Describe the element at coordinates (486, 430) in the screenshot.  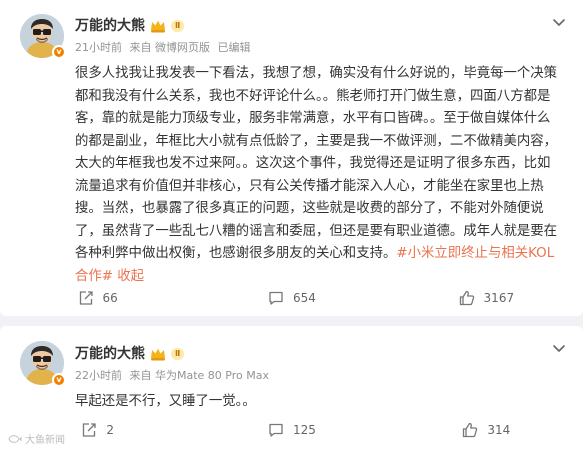
I see `like-button: 314` at that location.